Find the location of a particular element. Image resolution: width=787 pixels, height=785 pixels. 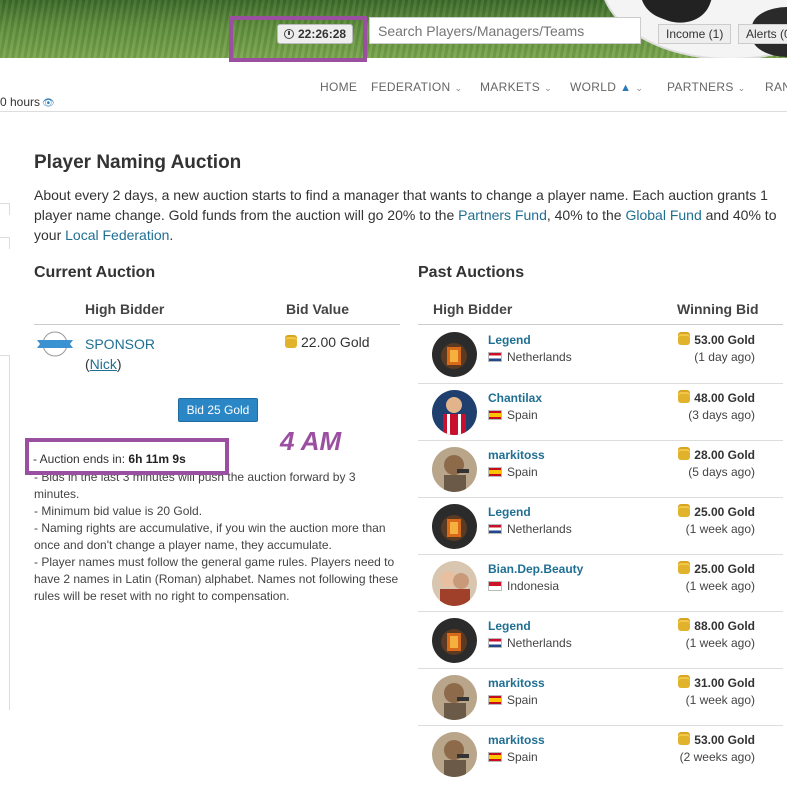

current-col-value: Bid Value is located at coordinates (318, 309).